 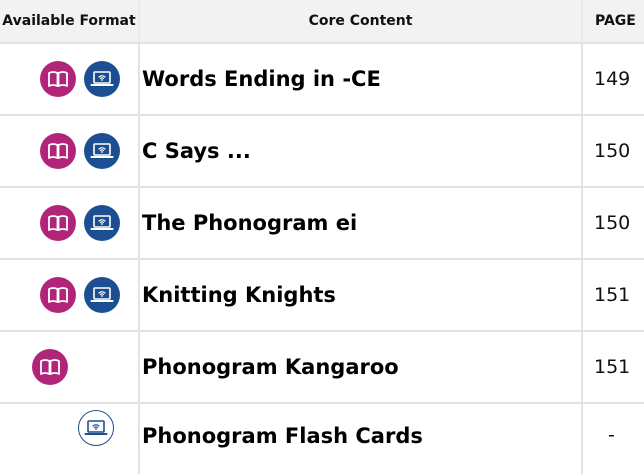 What do you see at coordinates (611, 435) in the screenshot?
I see `page-number: -` at bounding box center [611, 435].